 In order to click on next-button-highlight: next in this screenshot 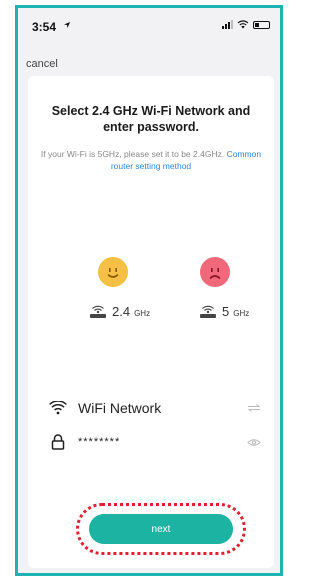, I will do `click(161, 529)`.